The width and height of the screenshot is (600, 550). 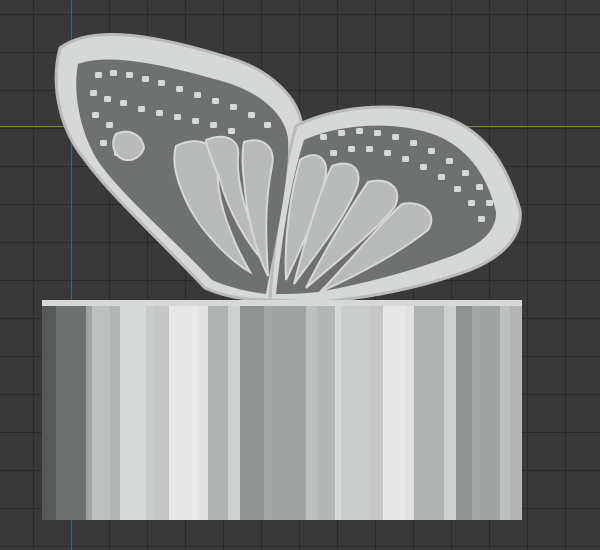 What do you see at coordinates (282, 303) in the screenshot?
I see `base-top-edge` at bounding box center [282, 303].